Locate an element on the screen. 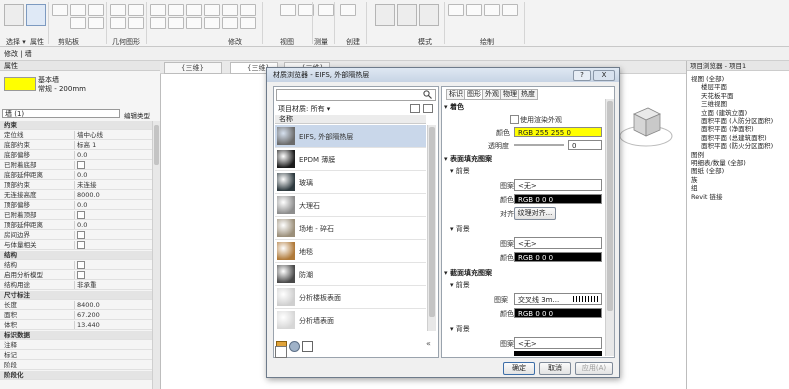 Image resolution: width=789 pixels, height=389 pixels. panel-select: 选择 ▾ is located at coordinates (16, 42).